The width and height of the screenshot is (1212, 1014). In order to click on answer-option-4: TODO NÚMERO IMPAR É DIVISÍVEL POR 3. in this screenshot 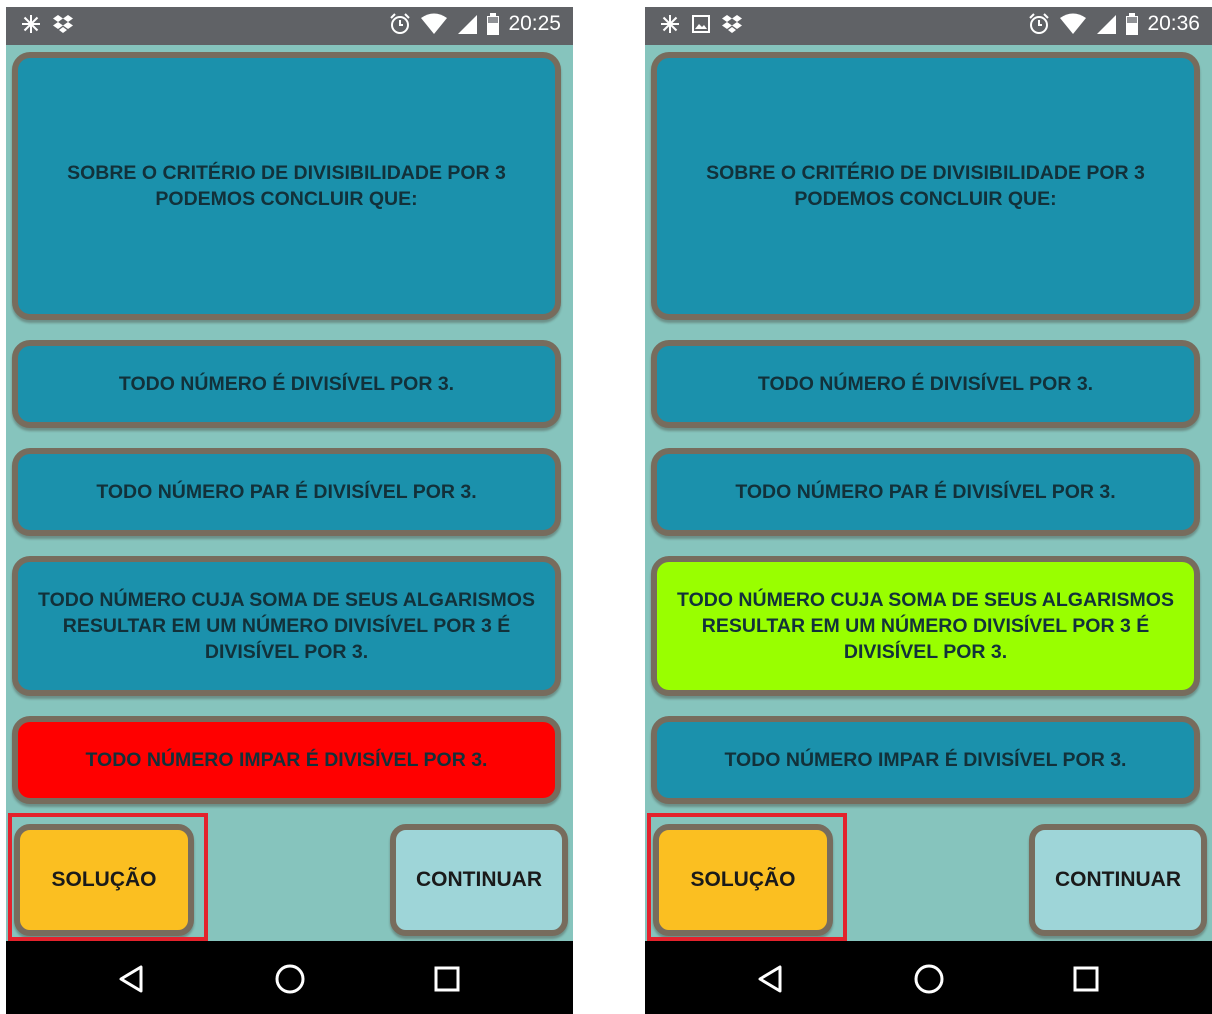, I will do `click(925, 760)`.